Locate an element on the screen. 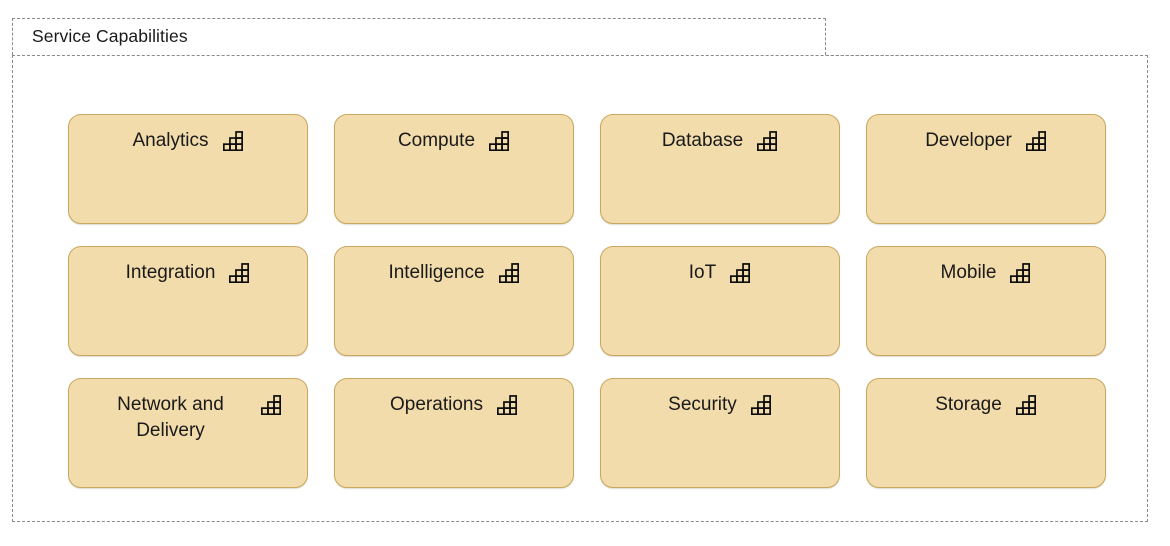 The width and height of the screenshot is (1170, 546). capability-card-label: Mobile is located at coordinates (968, 272).